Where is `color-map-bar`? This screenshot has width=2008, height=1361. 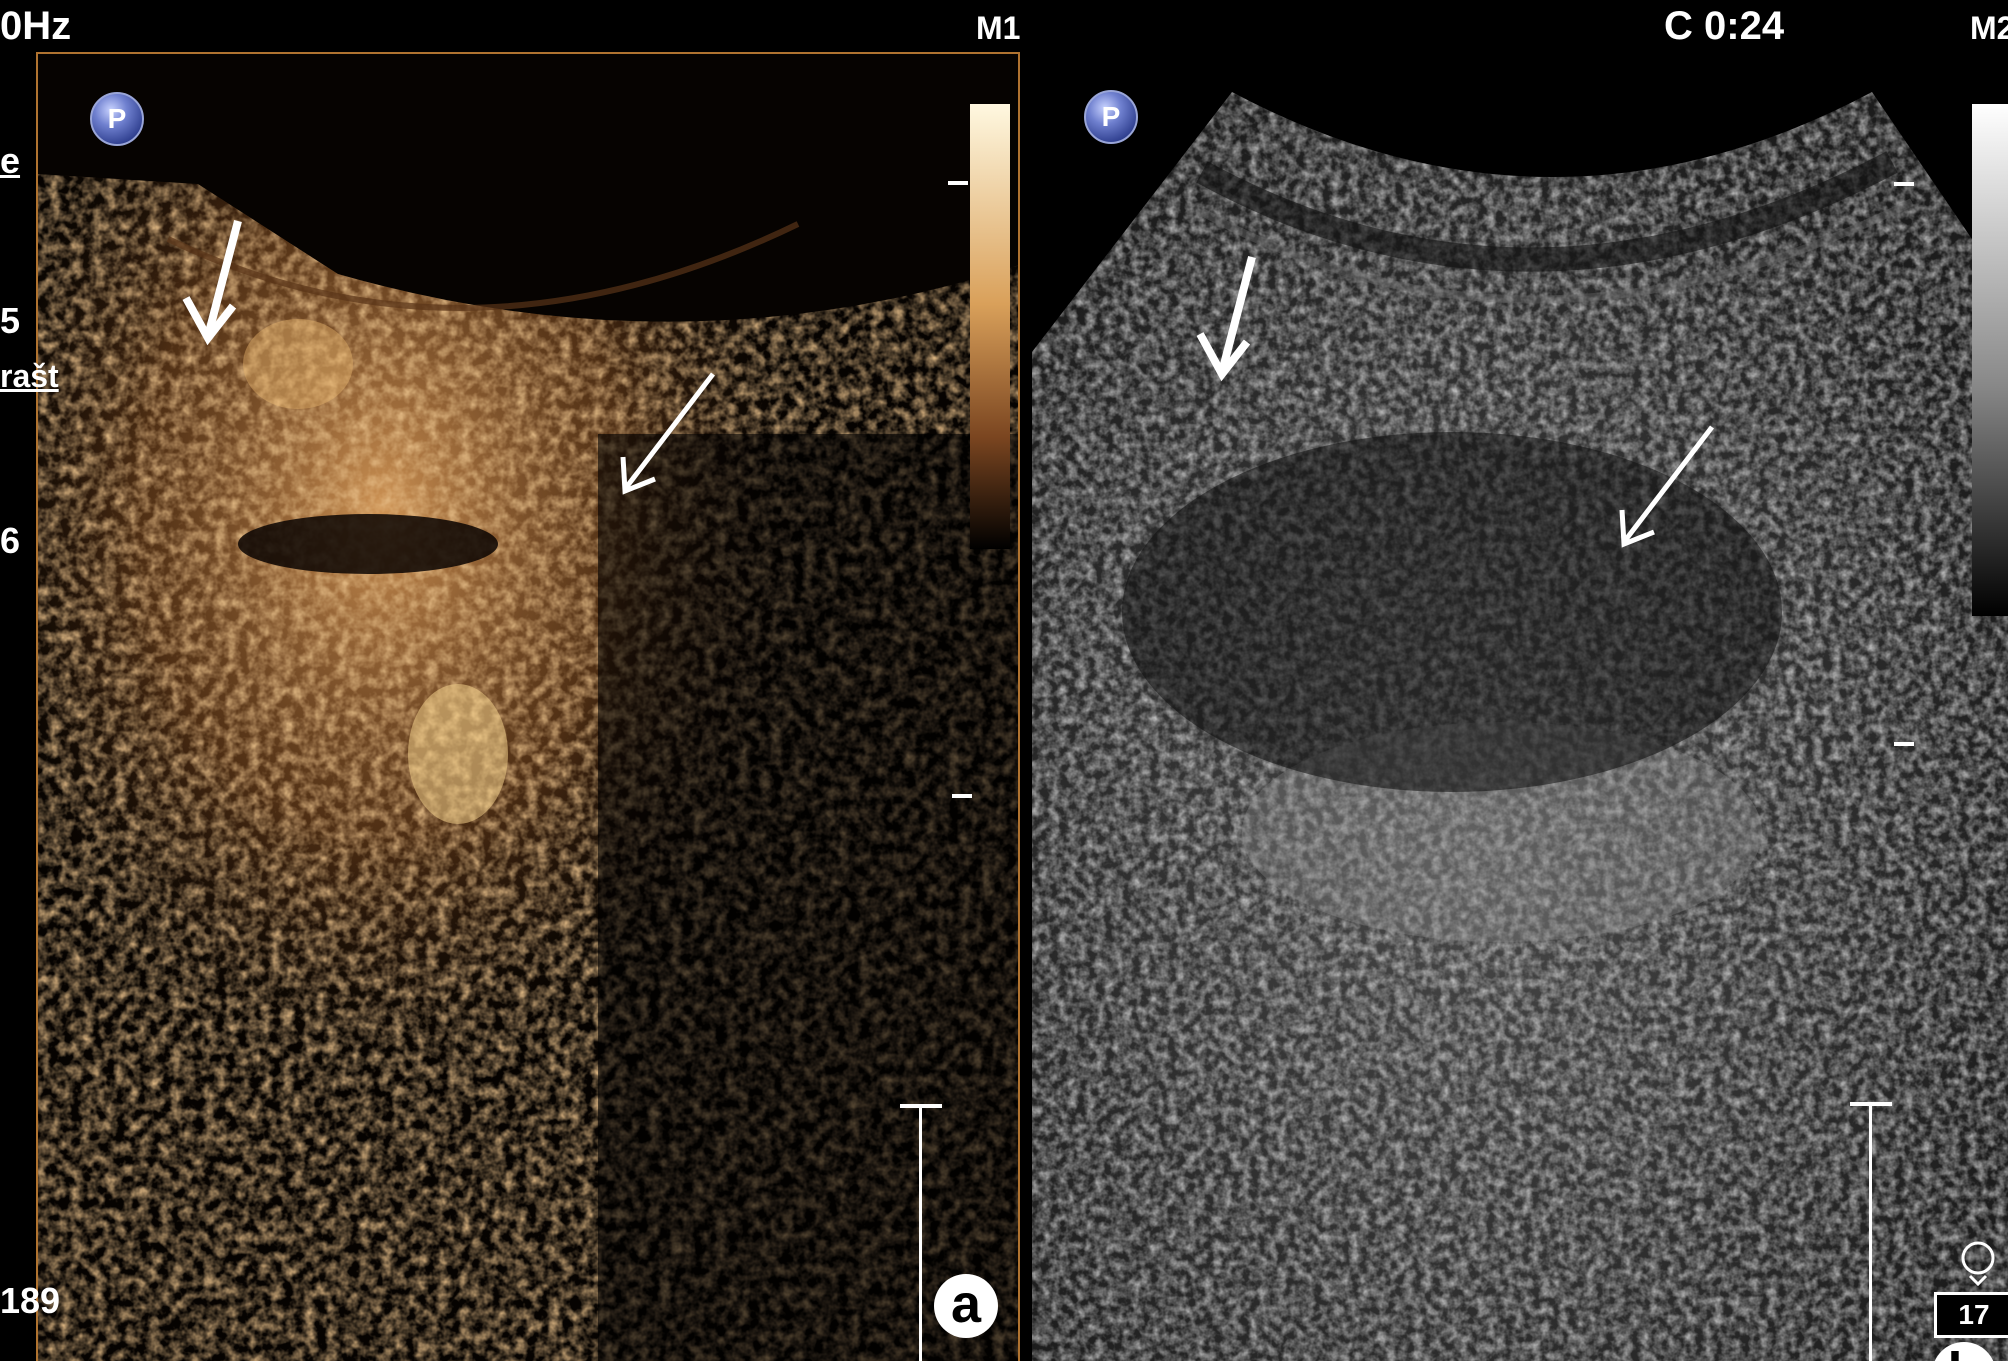 color-map-bar is located at coordinates (990, 326).